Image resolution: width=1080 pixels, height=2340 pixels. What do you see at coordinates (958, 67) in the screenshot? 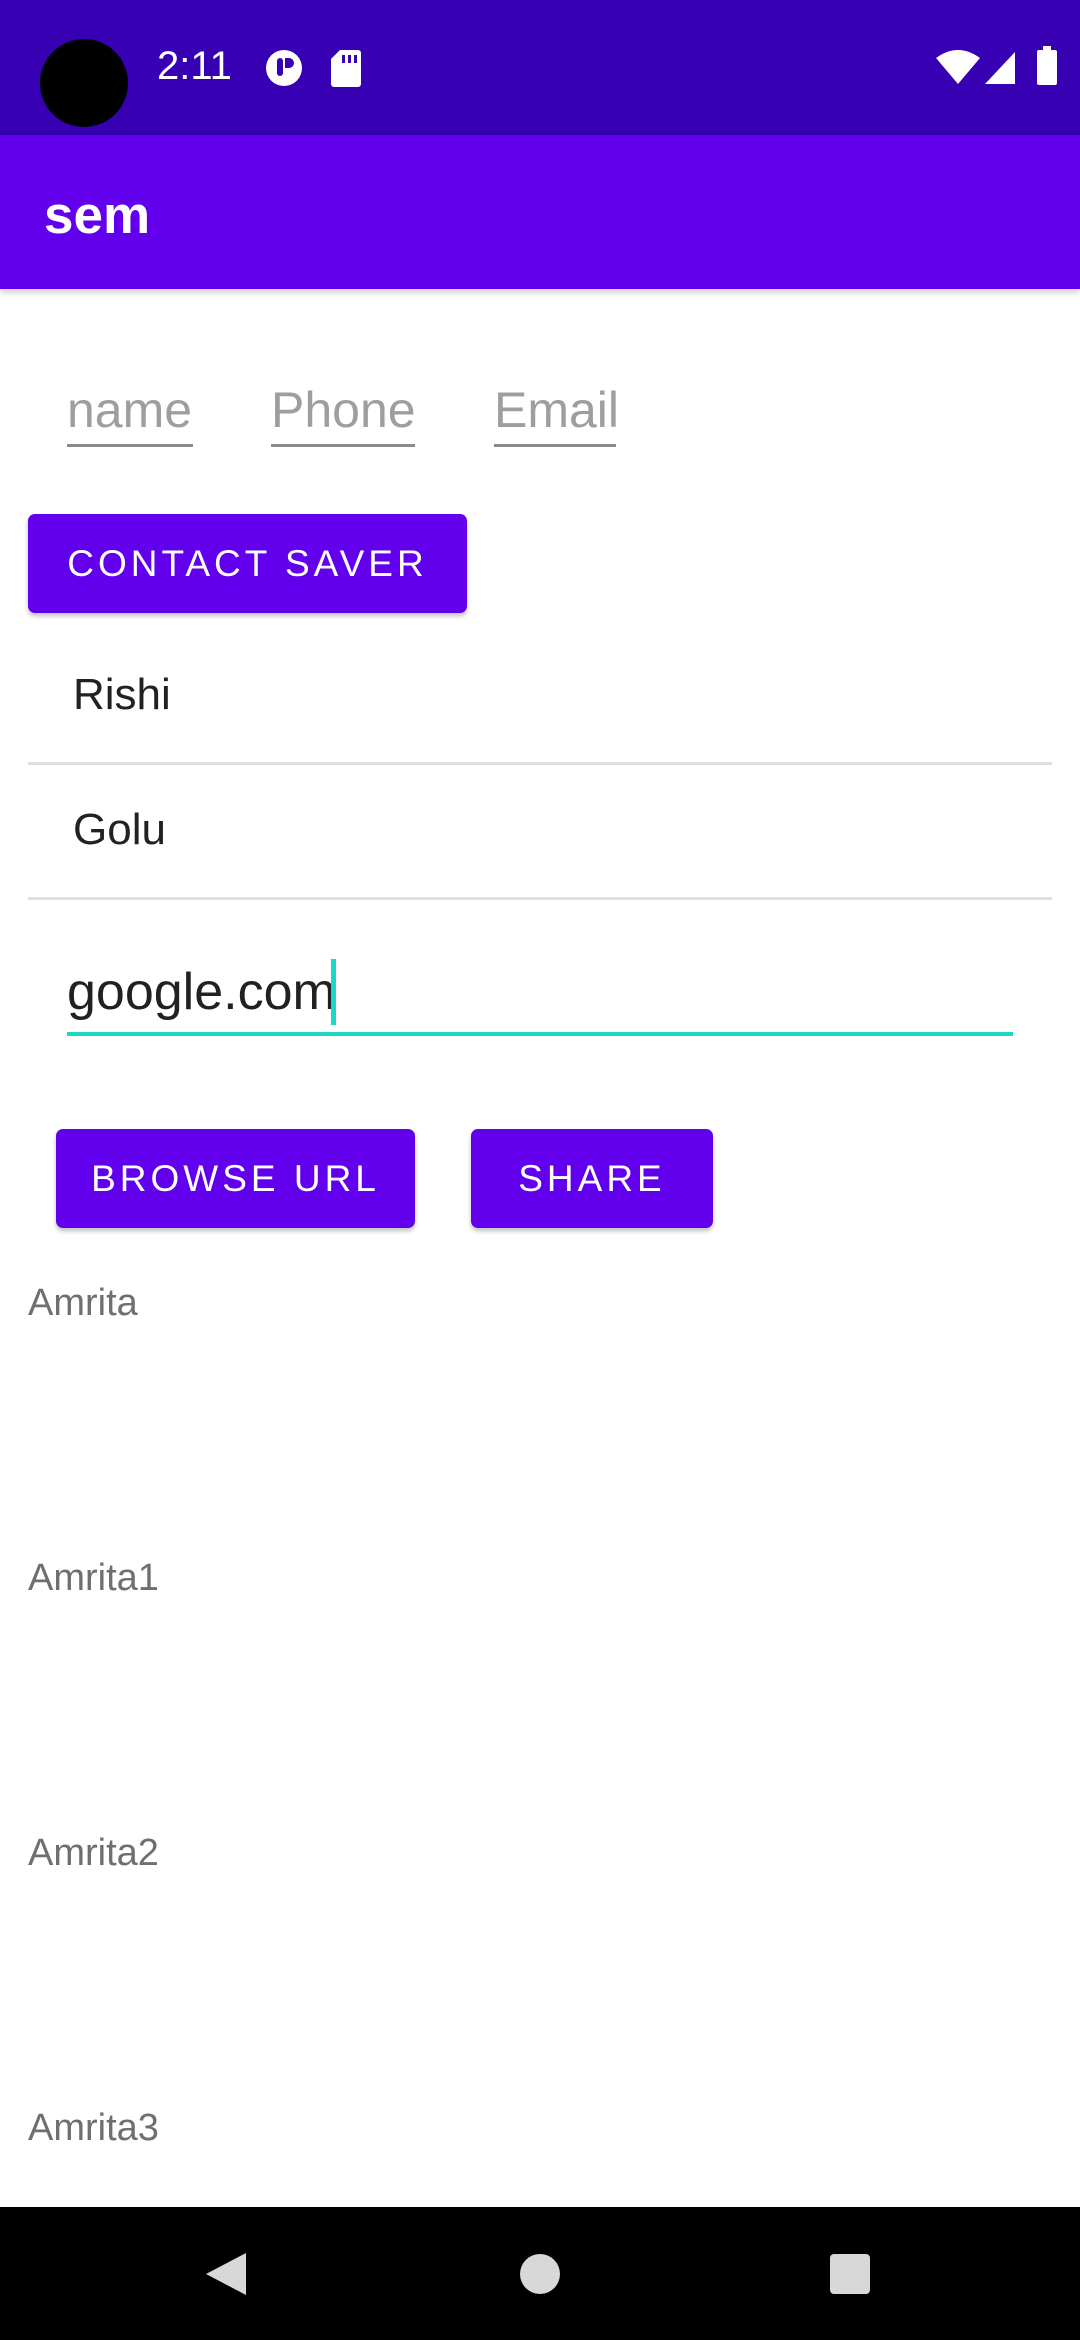
I see `wifi-icon` at bounding box center [958, 67].